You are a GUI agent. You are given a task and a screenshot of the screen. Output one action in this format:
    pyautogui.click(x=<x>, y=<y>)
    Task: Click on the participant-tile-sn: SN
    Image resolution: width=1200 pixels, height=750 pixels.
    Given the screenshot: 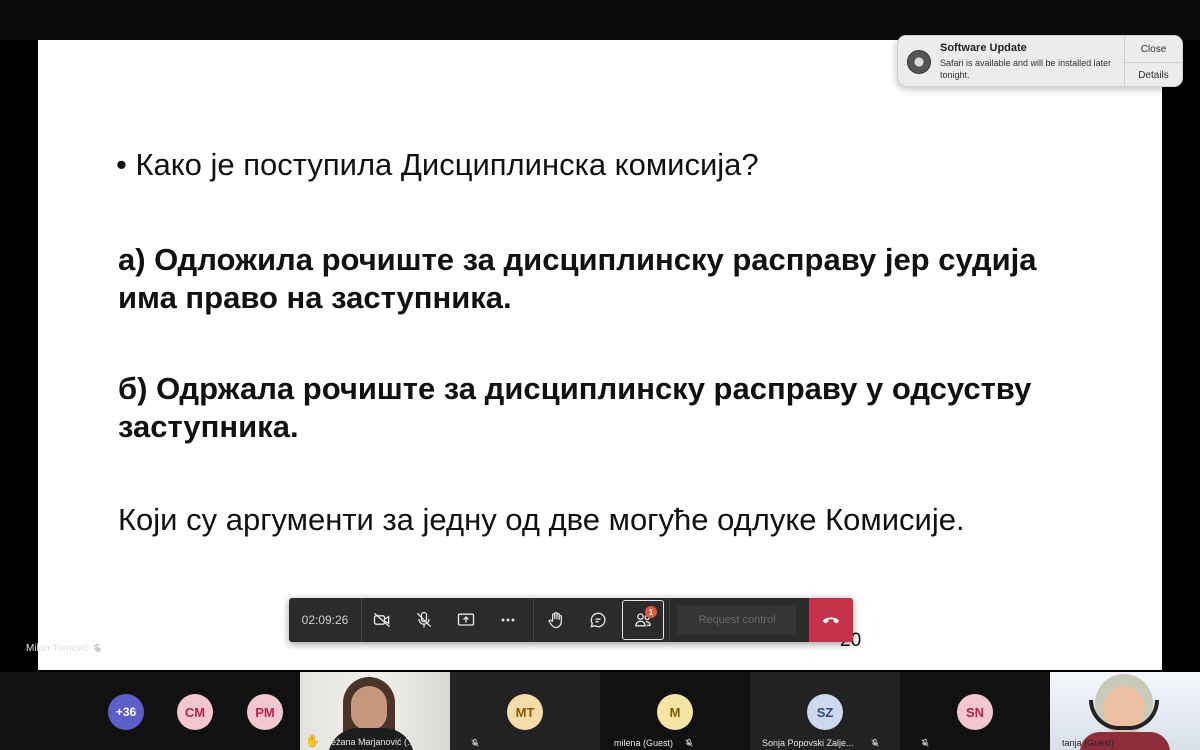 What is the action you would take?
    pyautogui.click(x=975, y=711)
    